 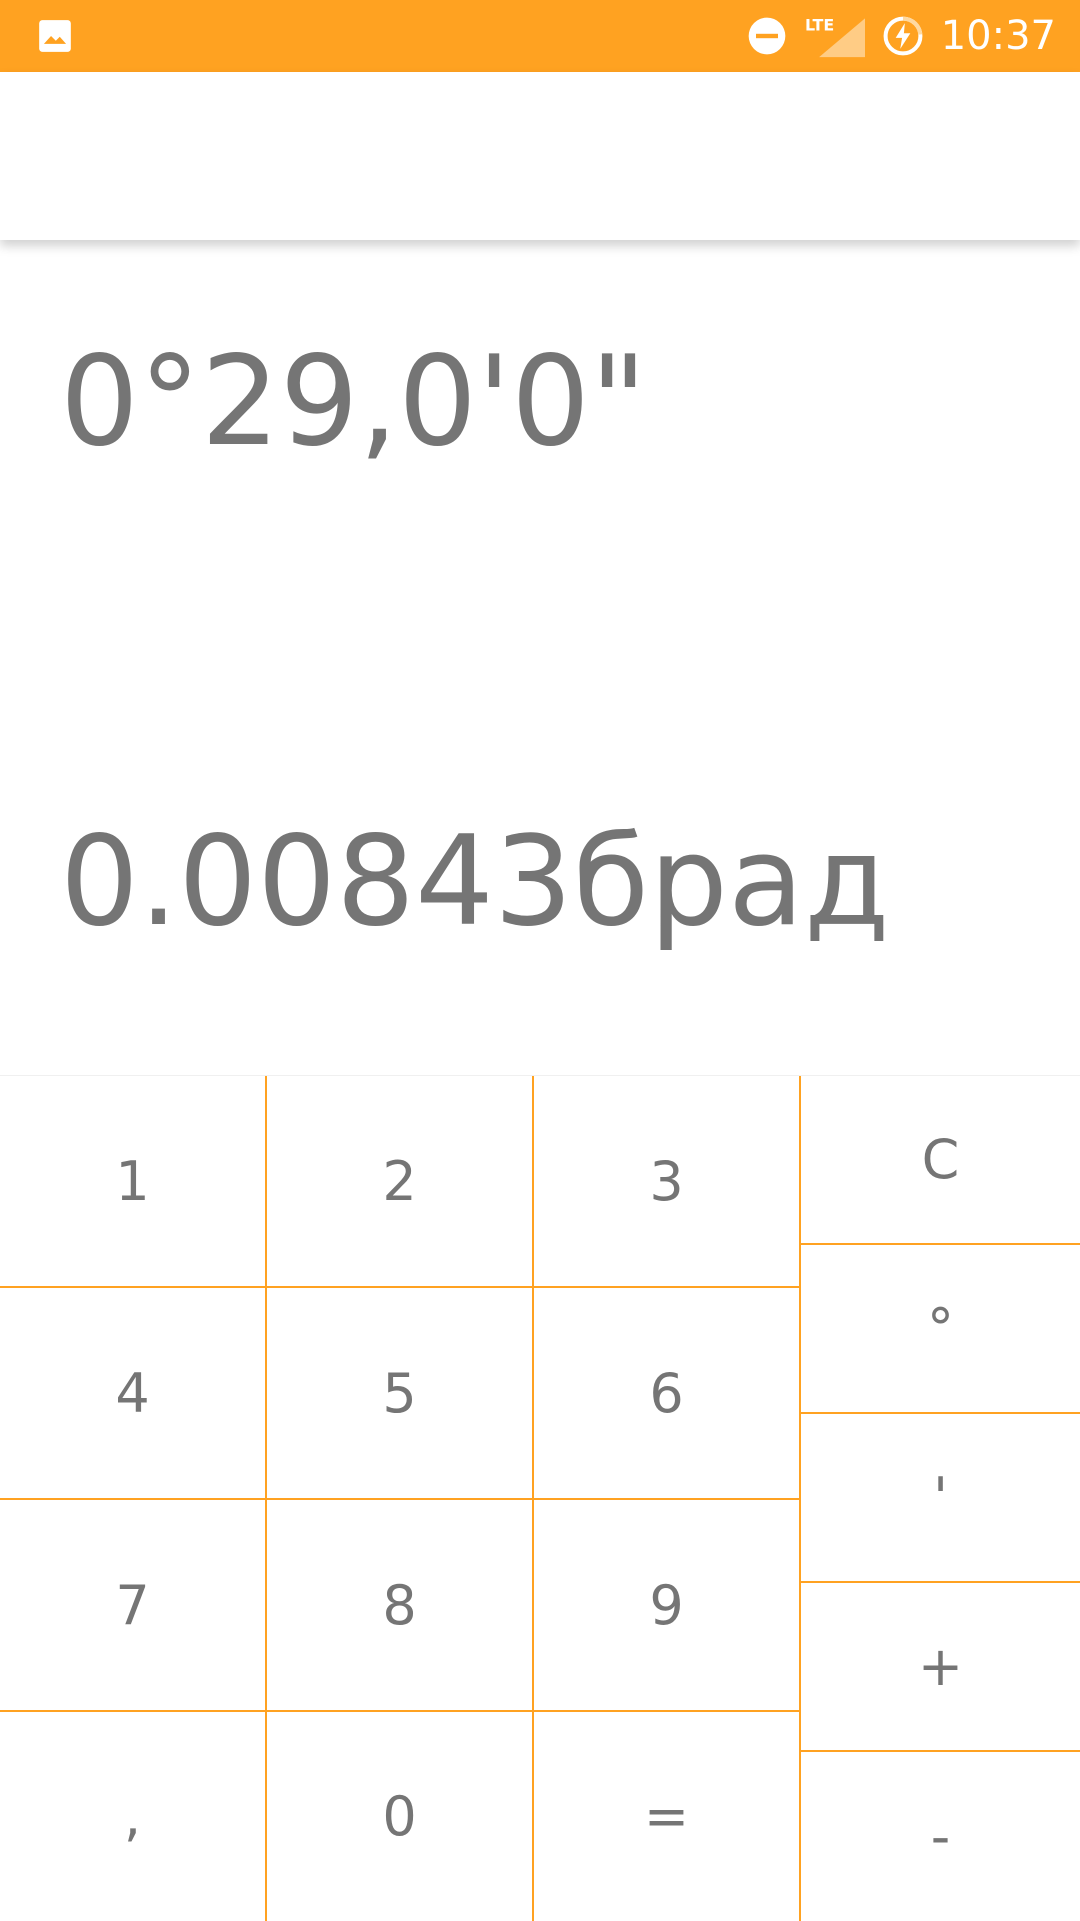 What do you see at coordinates (940, 1836) in the screenshot?
I see `minus-button: -` at bounding box center [940, 1836].